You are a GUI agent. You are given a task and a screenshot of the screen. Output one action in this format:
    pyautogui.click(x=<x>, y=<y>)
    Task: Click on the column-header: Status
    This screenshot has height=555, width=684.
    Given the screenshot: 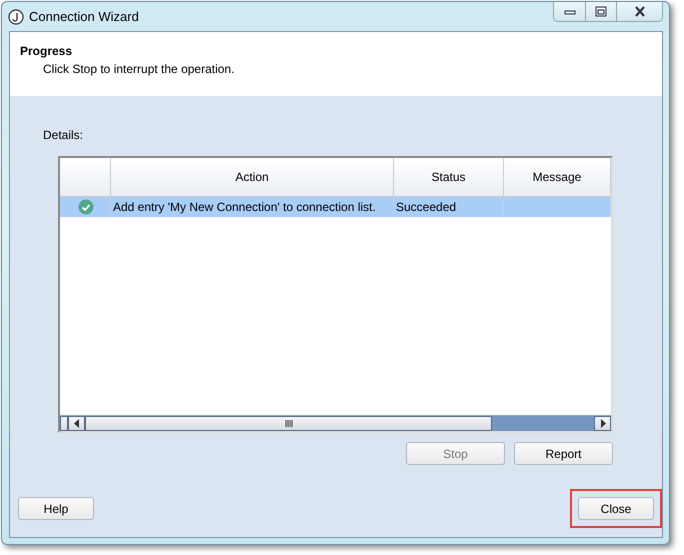 What is the action you would take?
    pyautogui.click(x=448, y=177)
    